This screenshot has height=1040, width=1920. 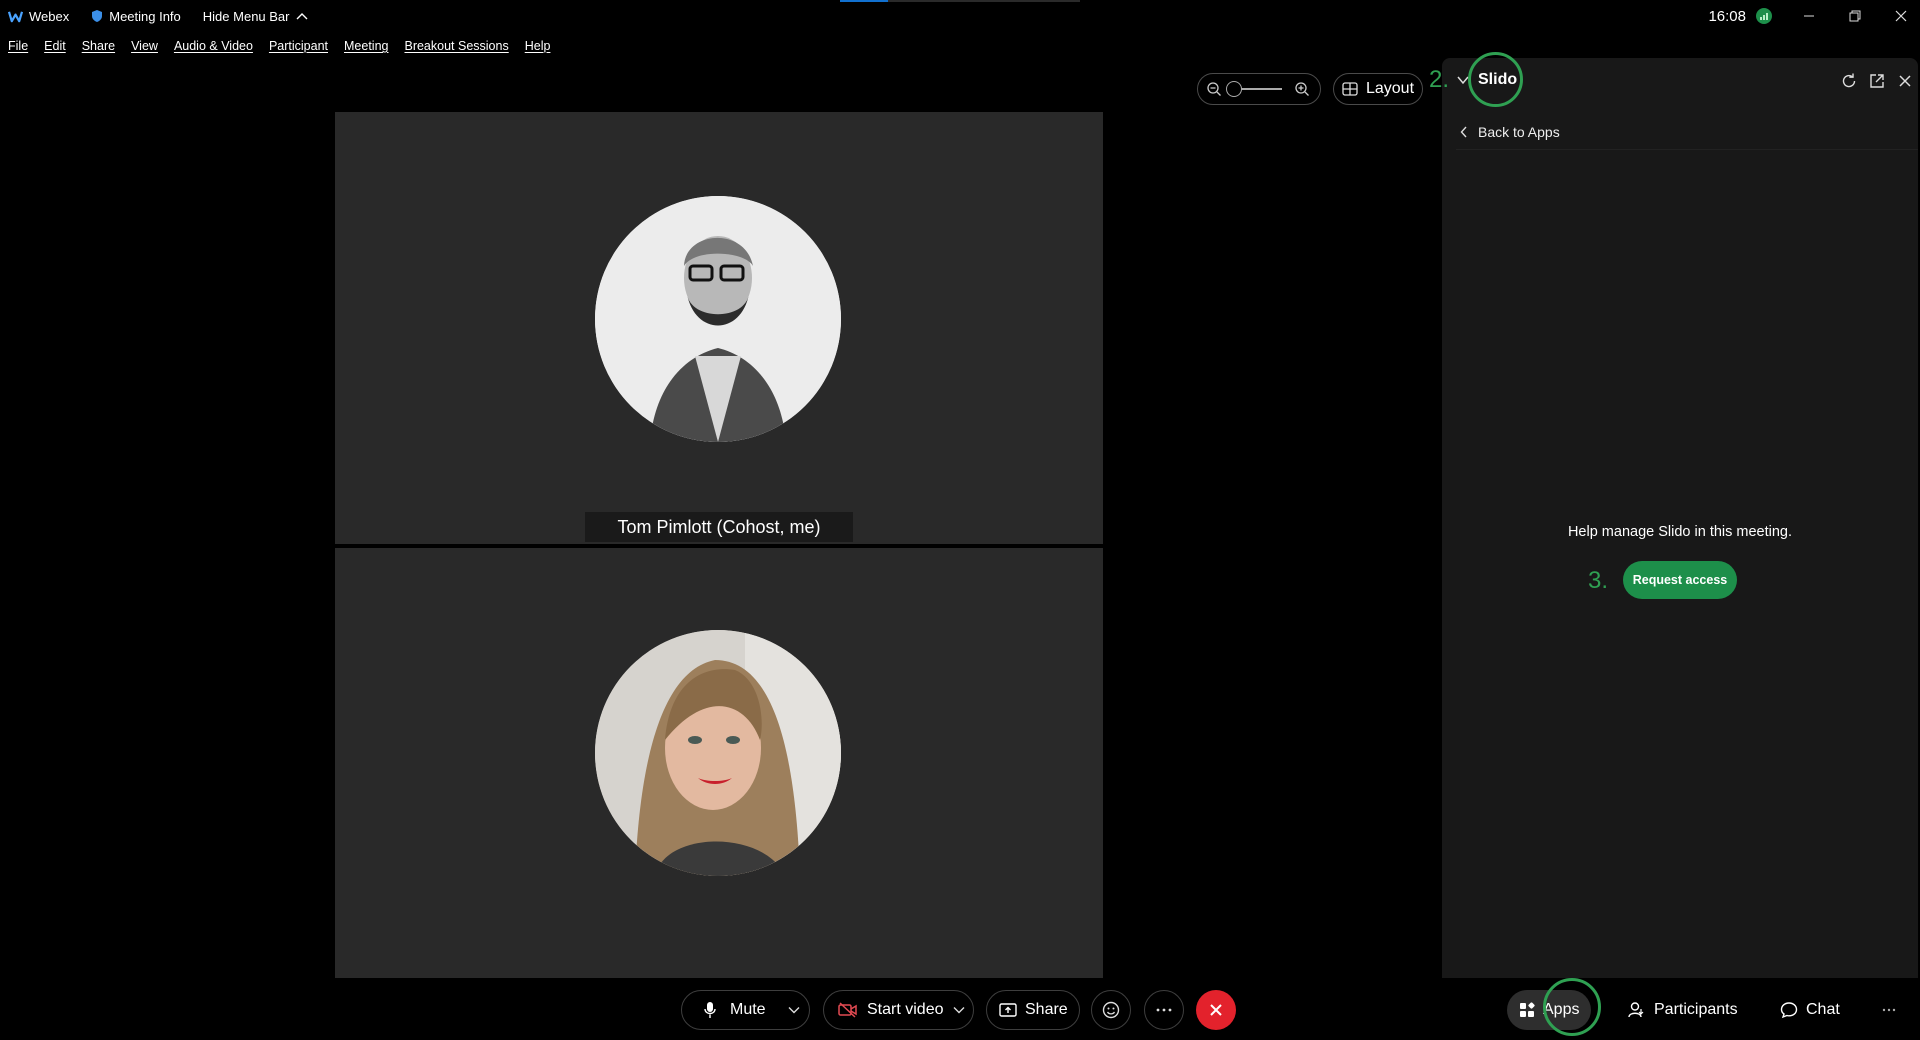 What do you see at coordinates (15, 16) in the screenshot?
I see `webex-logo-icon` at bounding box center [15, 16].